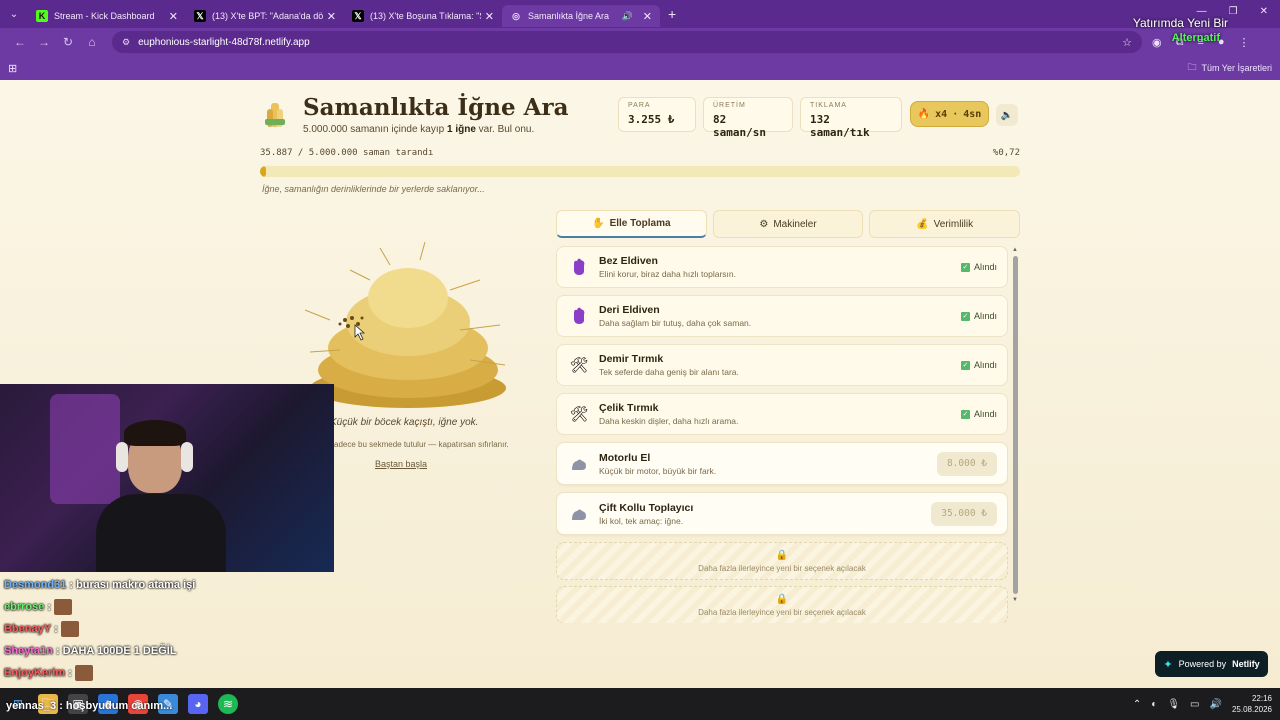  What do you see at coordinates (126, 42) in the screenshot?
I see `site-info-icon: ⚙` at bounding box center [126, 42].